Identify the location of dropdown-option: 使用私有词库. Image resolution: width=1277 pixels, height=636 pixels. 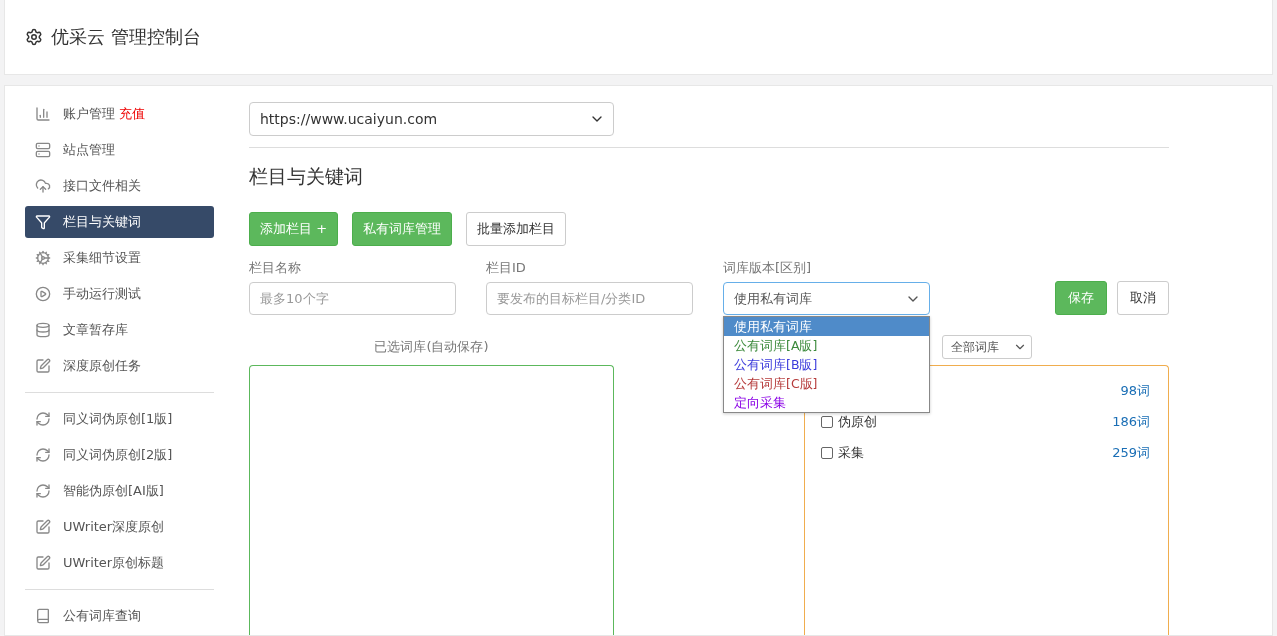
(826, 326).